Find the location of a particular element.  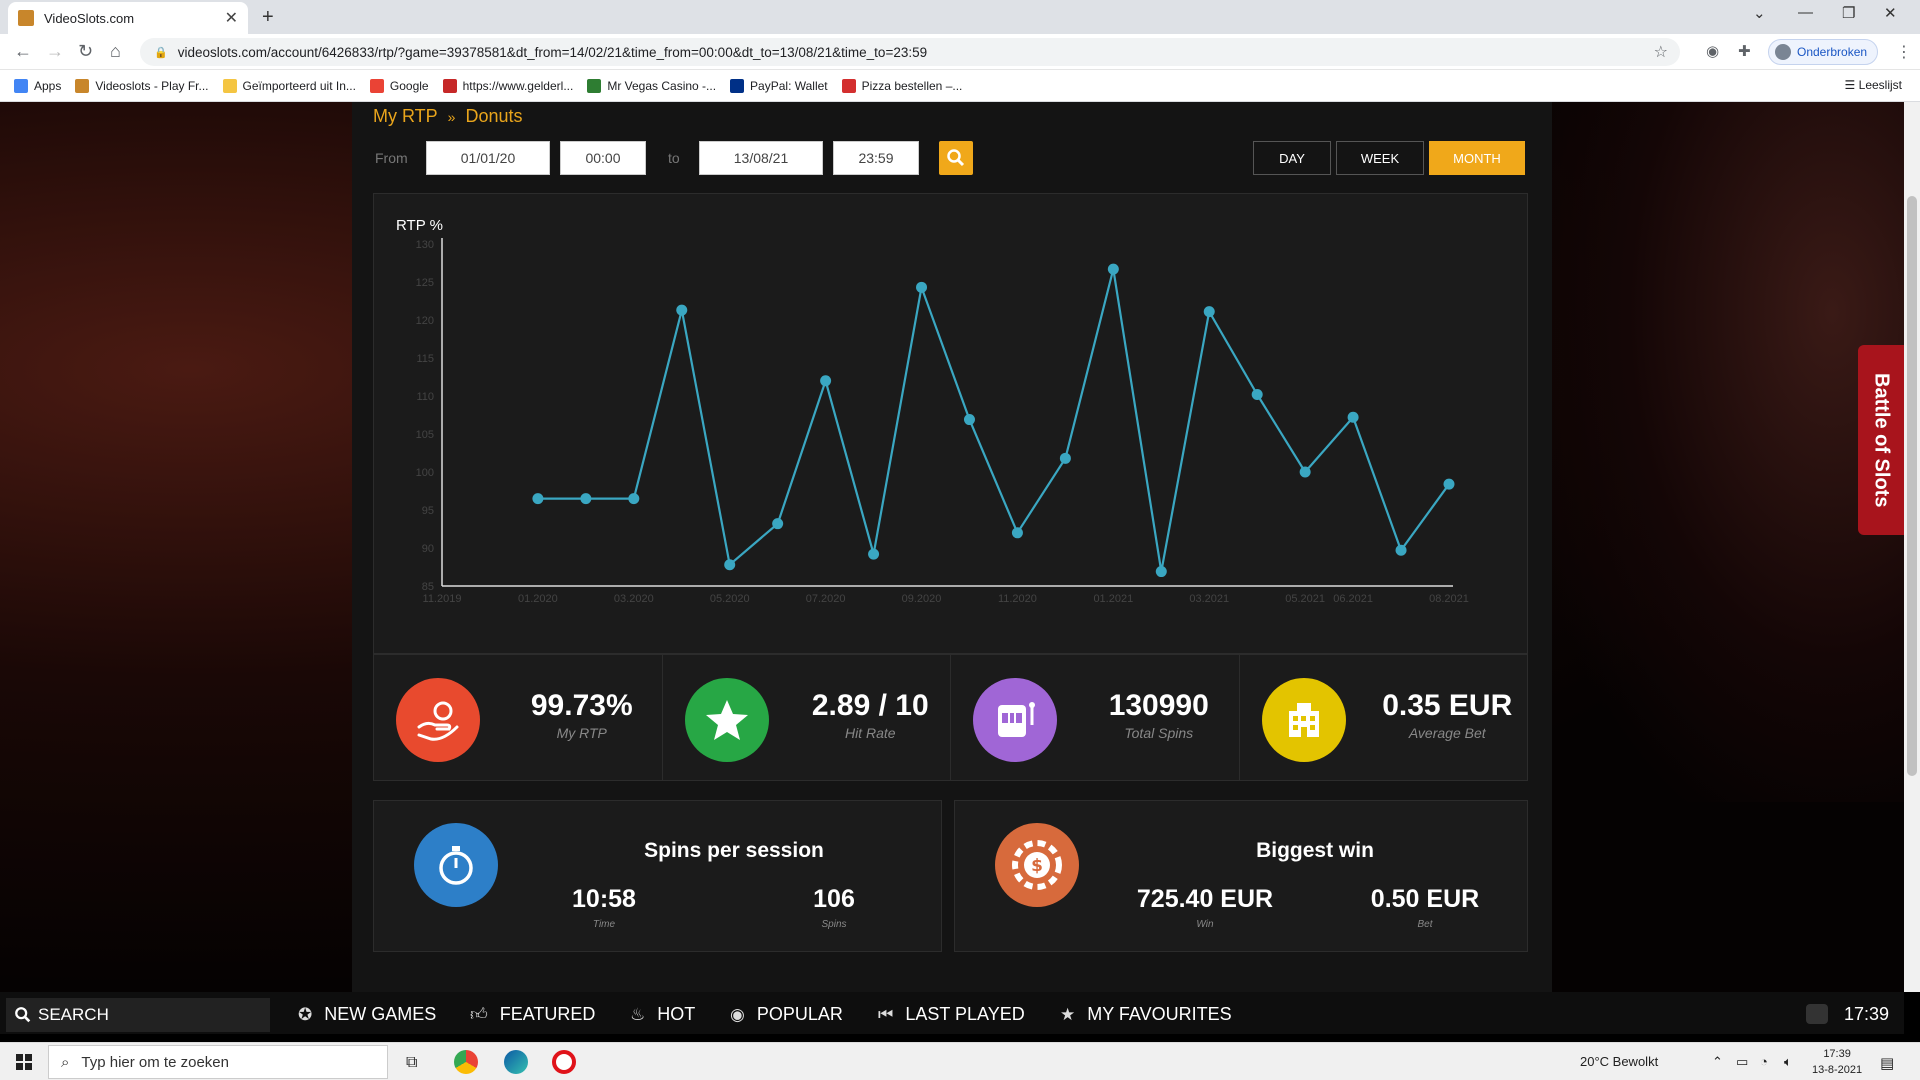

biggest-win-value: 725.40 EUR is located at coordinates (1205, 899).